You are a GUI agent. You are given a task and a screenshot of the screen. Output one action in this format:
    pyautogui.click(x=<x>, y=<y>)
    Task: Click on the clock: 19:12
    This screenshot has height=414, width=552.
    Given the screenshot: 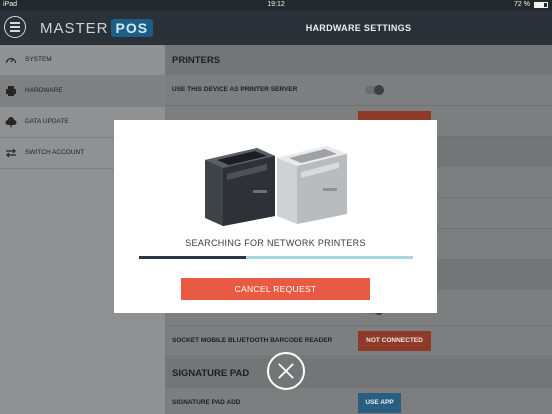 What is the action you would take?
    pyautogui.click(x=276, y=4)
    